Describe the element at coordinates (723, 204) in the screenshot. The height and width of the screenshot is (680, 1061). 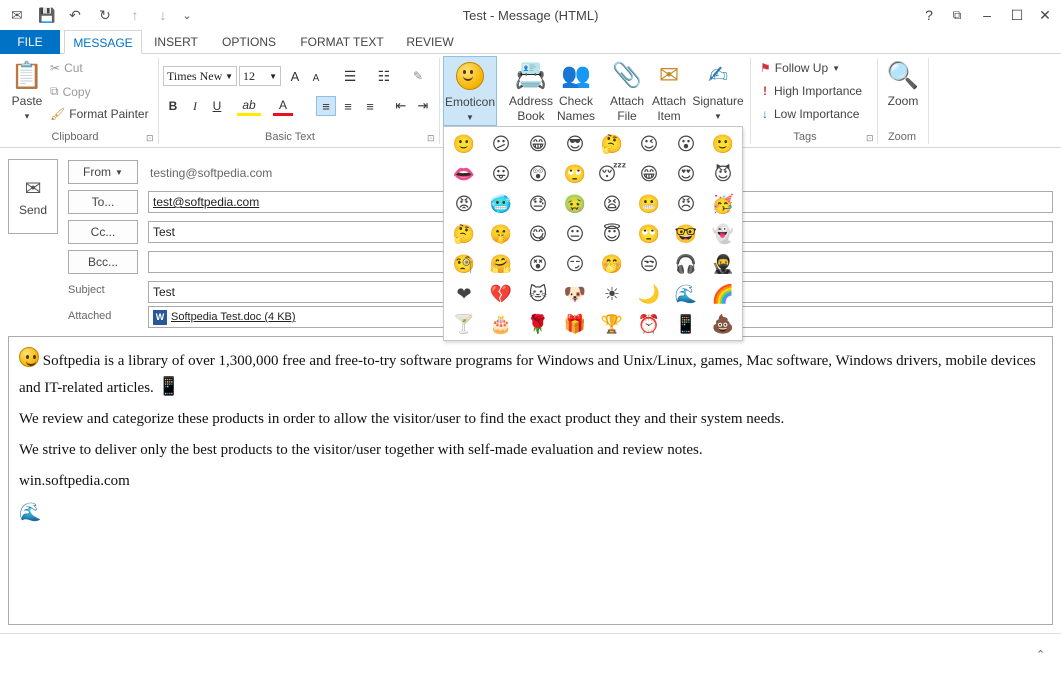
I see `emoticon-item: 🥳` at that location.